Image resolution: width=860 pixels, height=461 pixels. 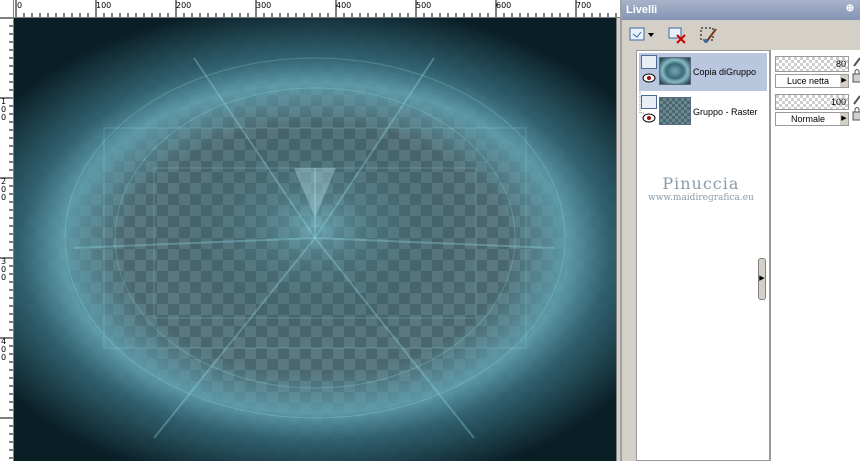 I want to click on layers-toolbar, so click(x=741, y=35).